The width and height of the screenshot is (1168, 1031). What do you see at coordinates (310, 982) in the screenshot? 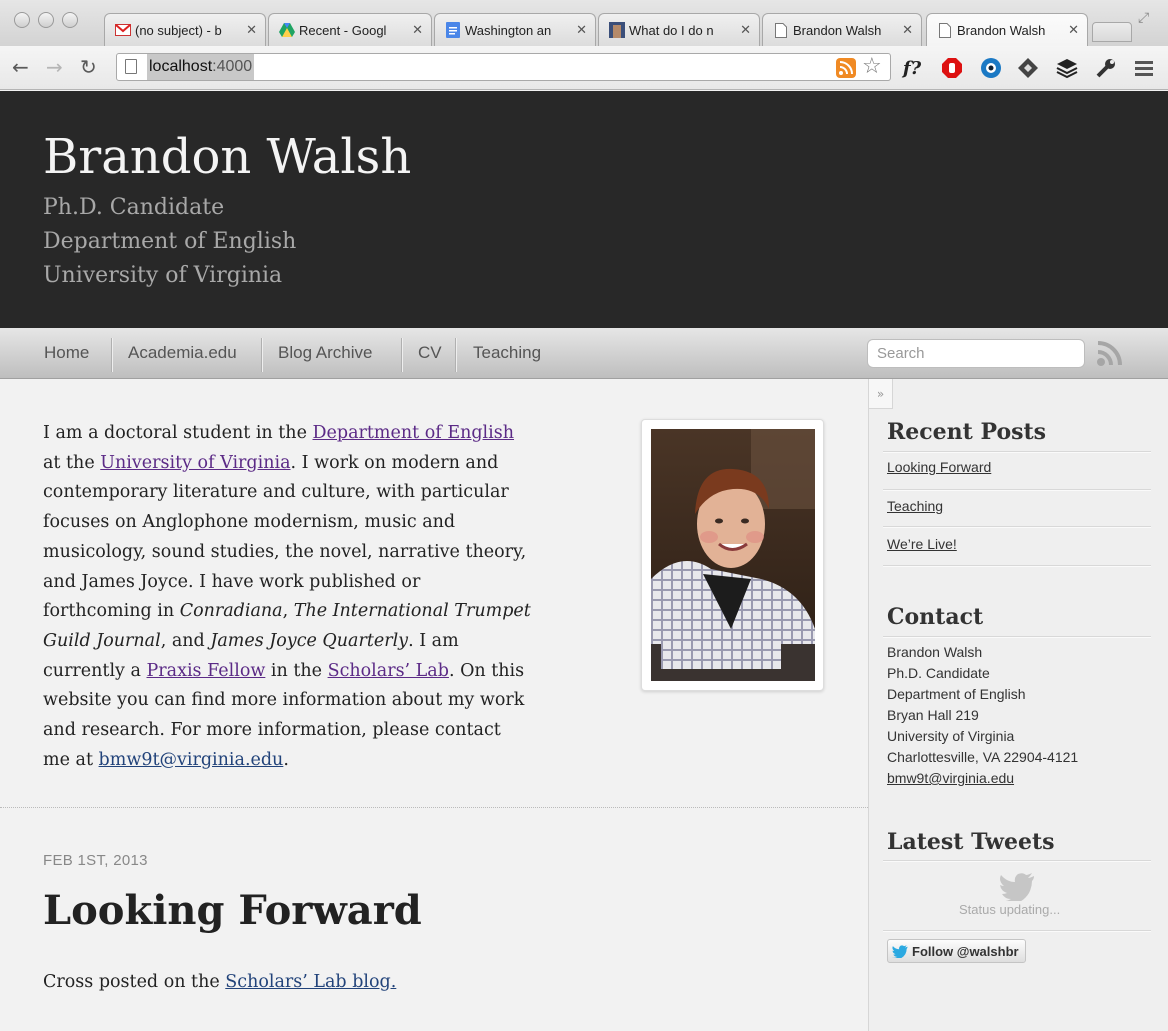
I see `link-scholars-lab-blog: Scholars’ Lab blog.` at bounding box center [310, 982].